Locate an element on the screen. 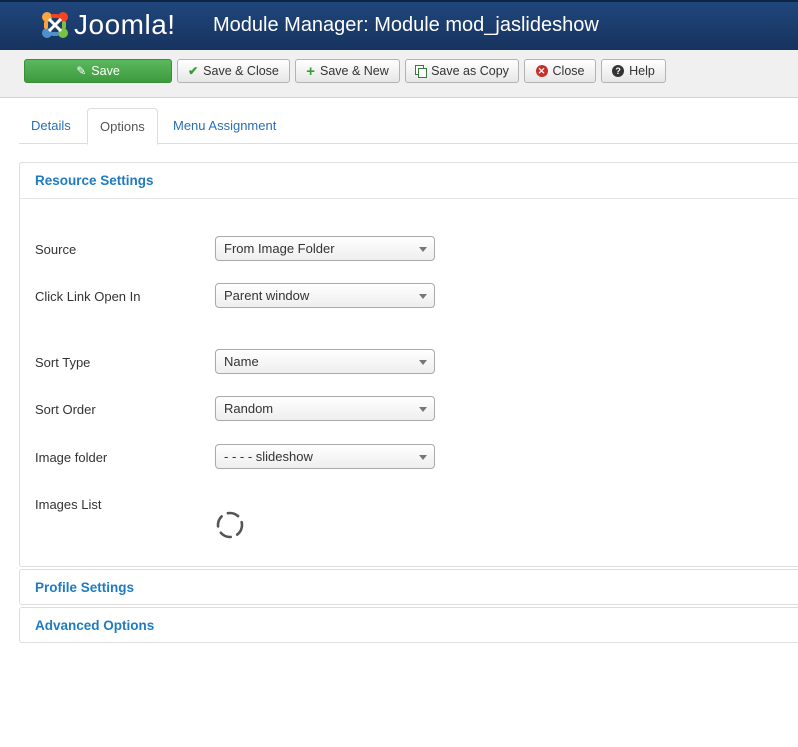 The height and width of the screenshot is (747, 798). close-button: ✕ Close is located at coordinates (560, 71).